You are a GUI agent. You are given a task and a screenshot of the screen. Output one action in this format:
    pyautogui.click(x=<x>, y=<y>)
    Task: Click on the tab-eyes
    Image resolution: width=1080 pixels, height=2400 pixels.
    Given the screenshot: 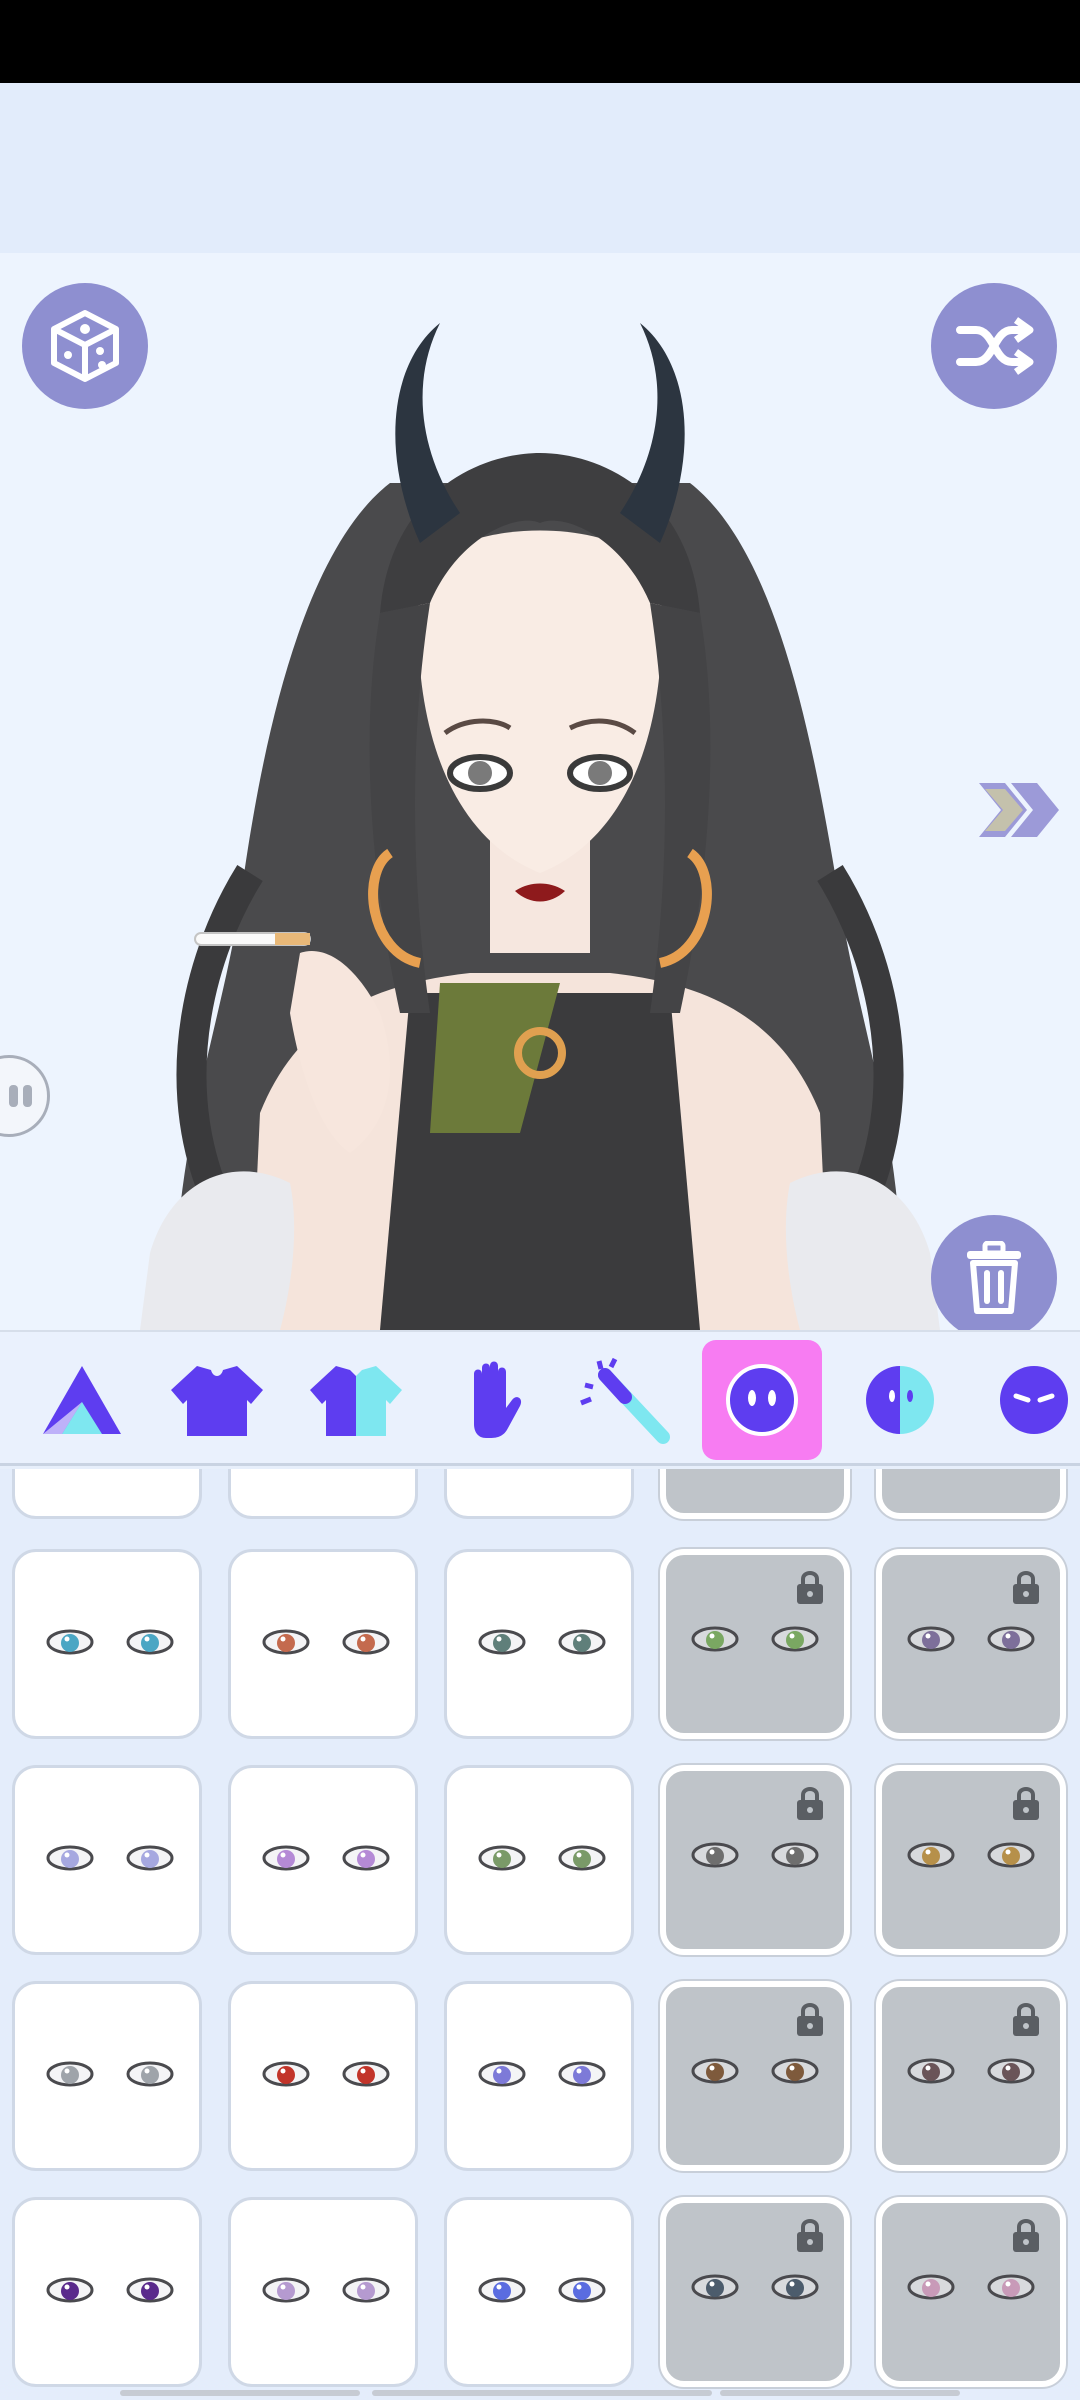 What is the action you would take?
    pyautogui.click(x=762, y=1400)
    